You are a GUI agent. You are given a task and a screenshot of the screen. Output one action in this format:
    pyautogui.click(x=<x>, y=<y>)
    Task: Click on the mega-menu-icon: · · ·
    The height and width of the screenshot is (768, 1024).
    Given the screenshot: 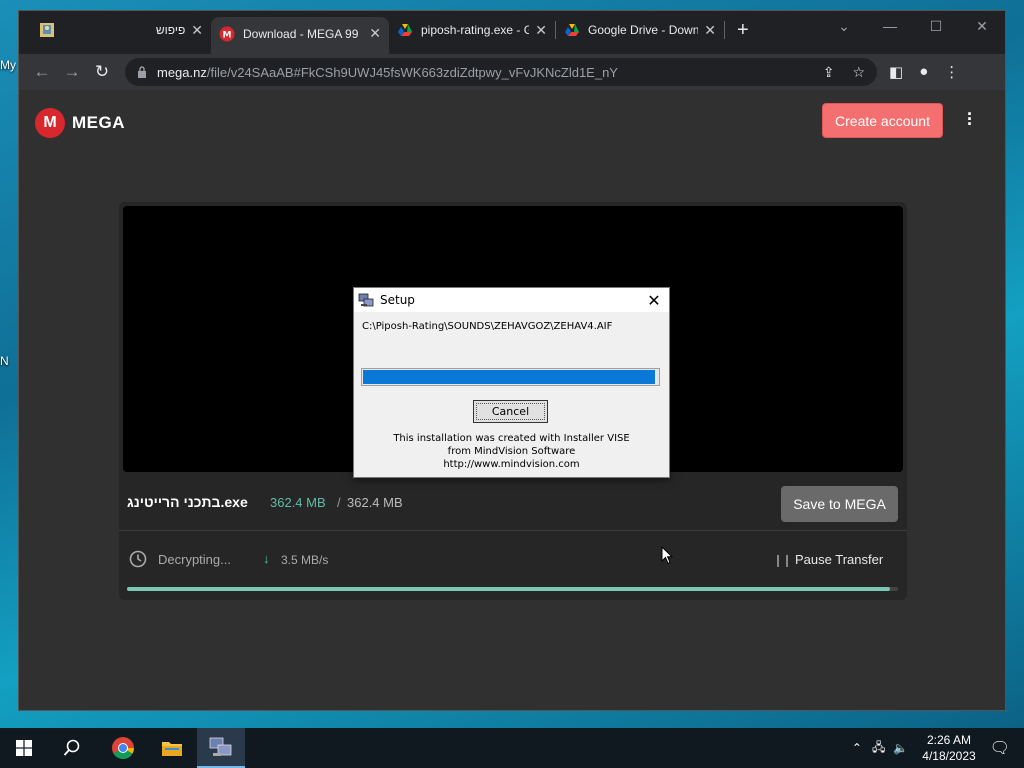 What is the action you would take?
    pyautogui.click(x=970, y=119)
    